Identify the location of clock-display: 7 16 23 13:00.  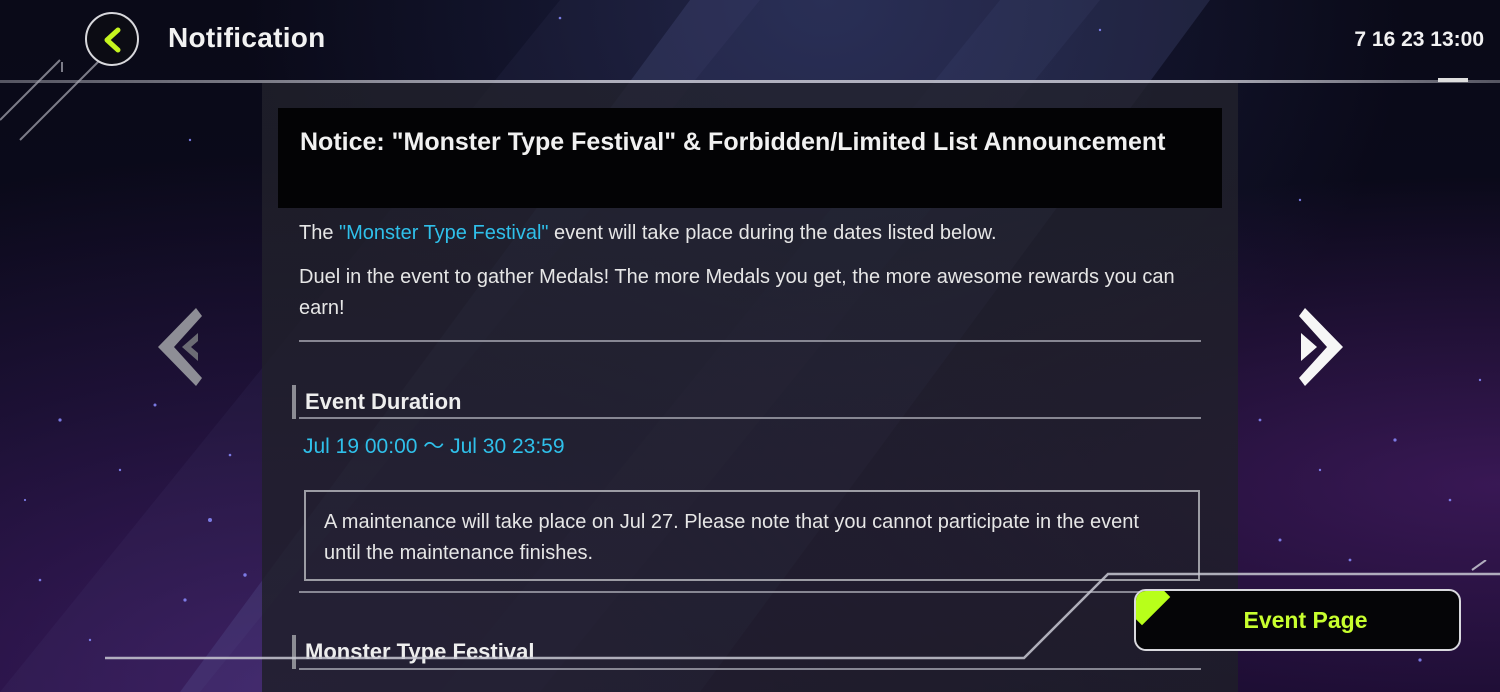
(1419, 39).